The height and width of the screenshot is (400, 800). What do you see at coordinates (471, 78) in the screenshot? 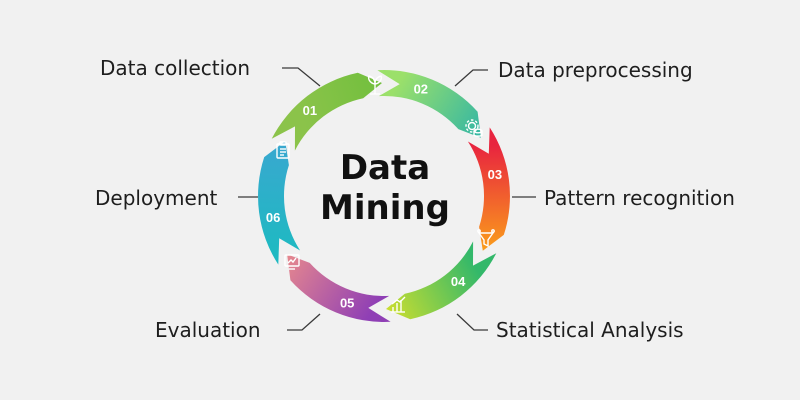
I see `leader-line-preprocessing` at bounding box center [471, 78].